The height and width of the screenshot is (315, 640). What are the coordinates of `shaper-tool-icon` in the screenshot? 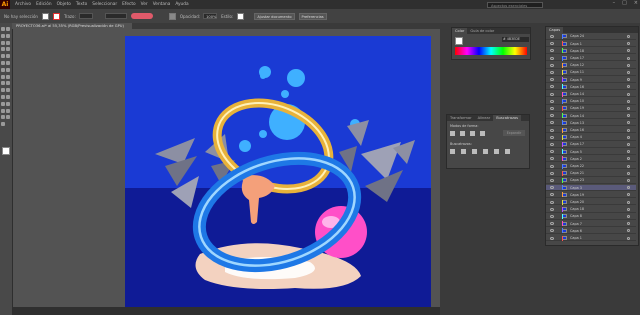 It's located at (3, 63).